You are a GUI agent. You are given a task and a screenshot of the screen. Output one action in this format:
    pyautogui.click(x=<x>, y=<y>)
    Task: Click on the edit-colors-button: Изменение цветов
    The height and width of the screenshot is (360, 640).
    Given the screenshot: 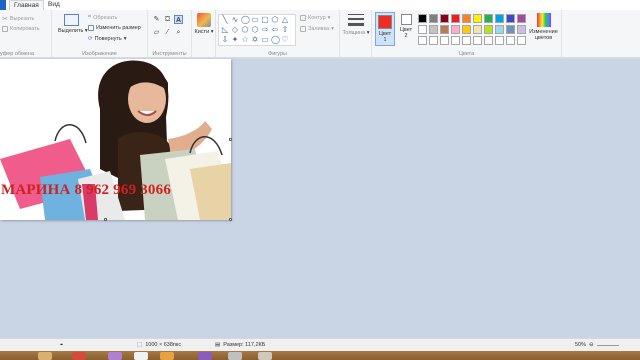 What is the action you would take?
    pyautogui.click(x=543, y=27)
    